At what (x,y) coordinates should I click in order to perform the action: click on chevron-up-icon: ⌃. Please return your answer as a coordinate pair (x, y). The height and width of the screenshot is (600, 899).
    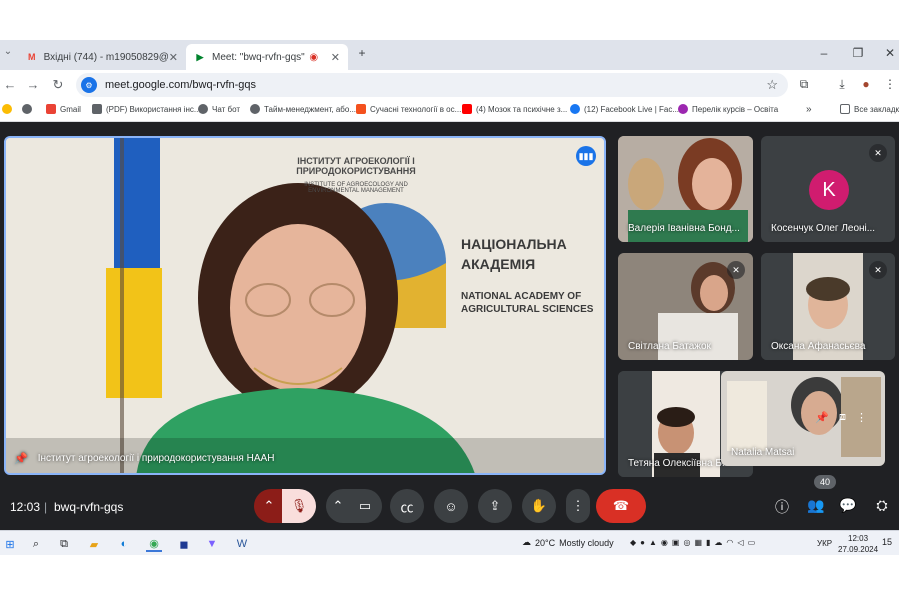
    Looking at the image, I should click on (269, 505).